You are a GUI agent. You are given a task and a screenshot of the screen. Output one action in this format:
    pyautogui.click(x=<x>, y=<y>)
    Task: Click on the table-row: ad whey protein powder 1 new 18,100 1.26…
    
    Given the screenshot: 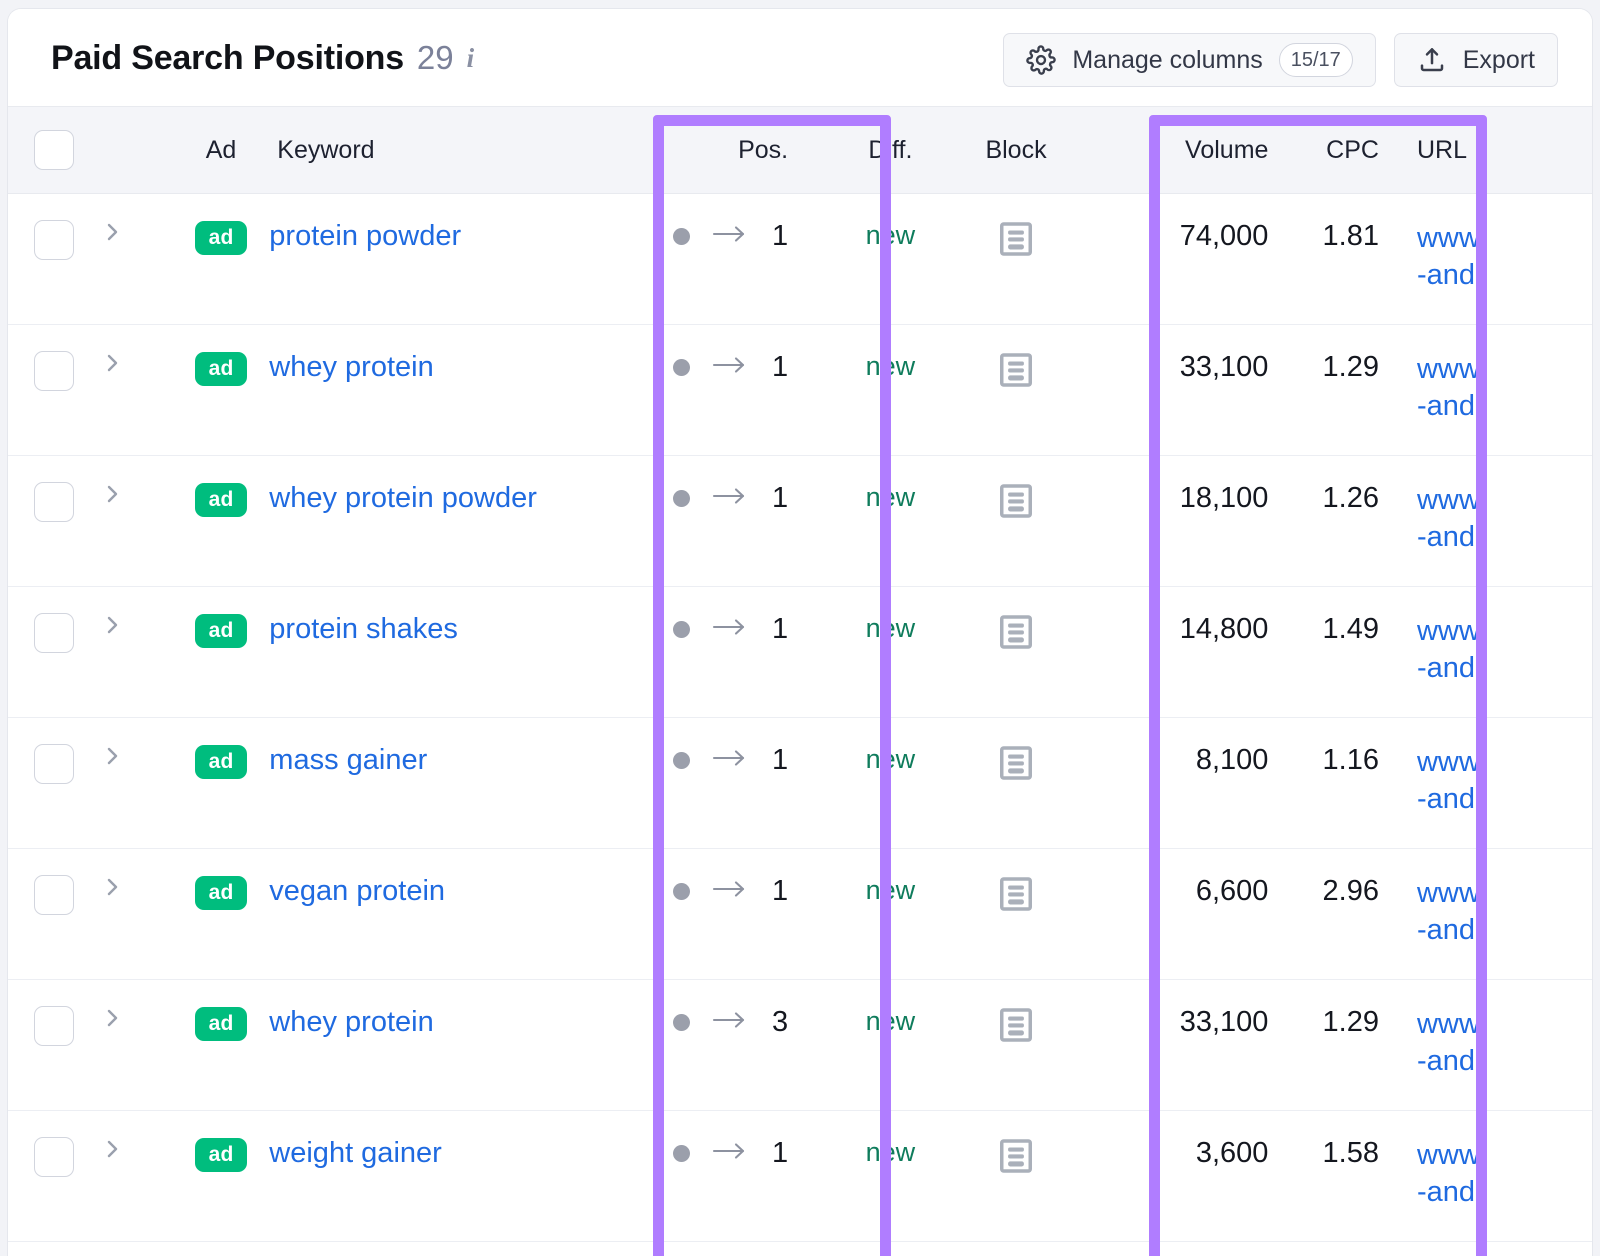 What is the action you would take?
    pyautogui.click(x=800, y=521)
    